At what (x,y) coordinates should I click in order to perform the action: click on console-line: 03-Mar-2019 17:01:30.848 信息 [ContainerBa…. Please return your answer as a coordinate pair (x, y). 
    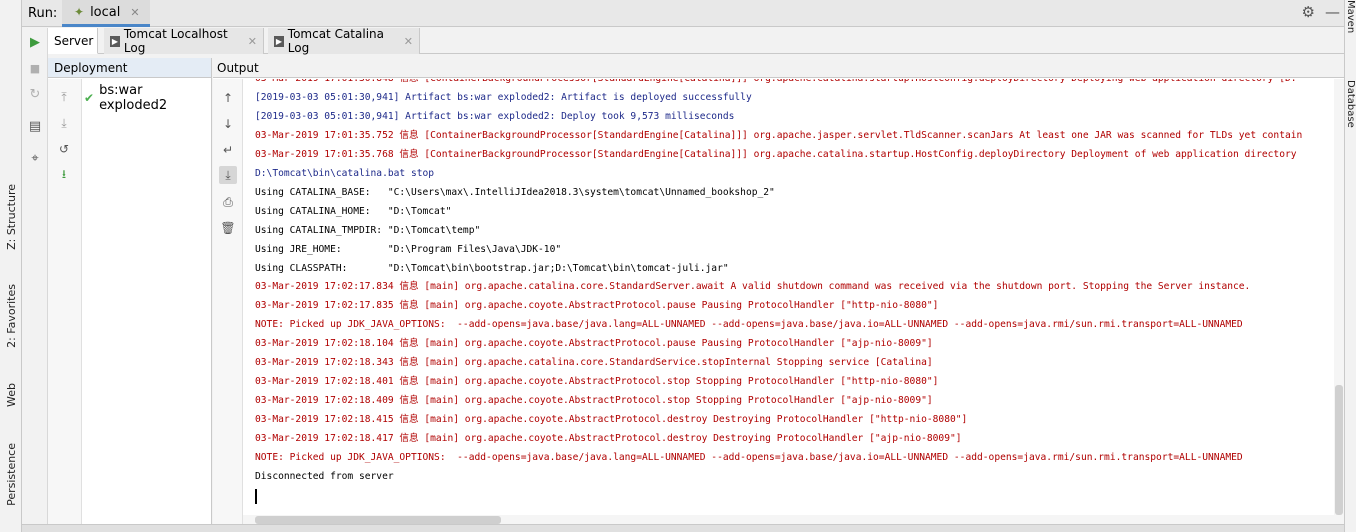
    Looking at the image, I should click on (799, 84).